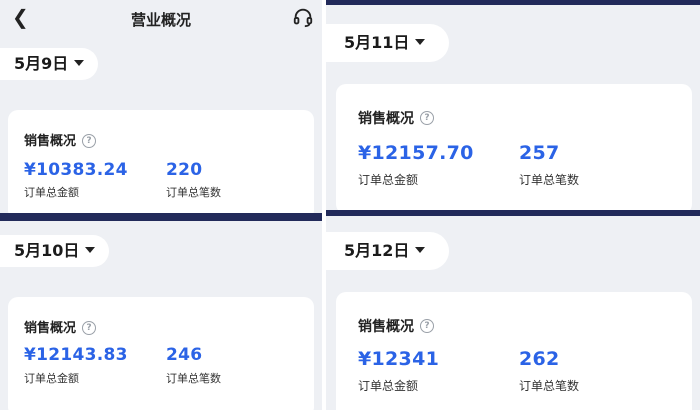  Describe the element at coordinates (41, 63) in the screenshot. I see `date-label: 5月9日` at that location.